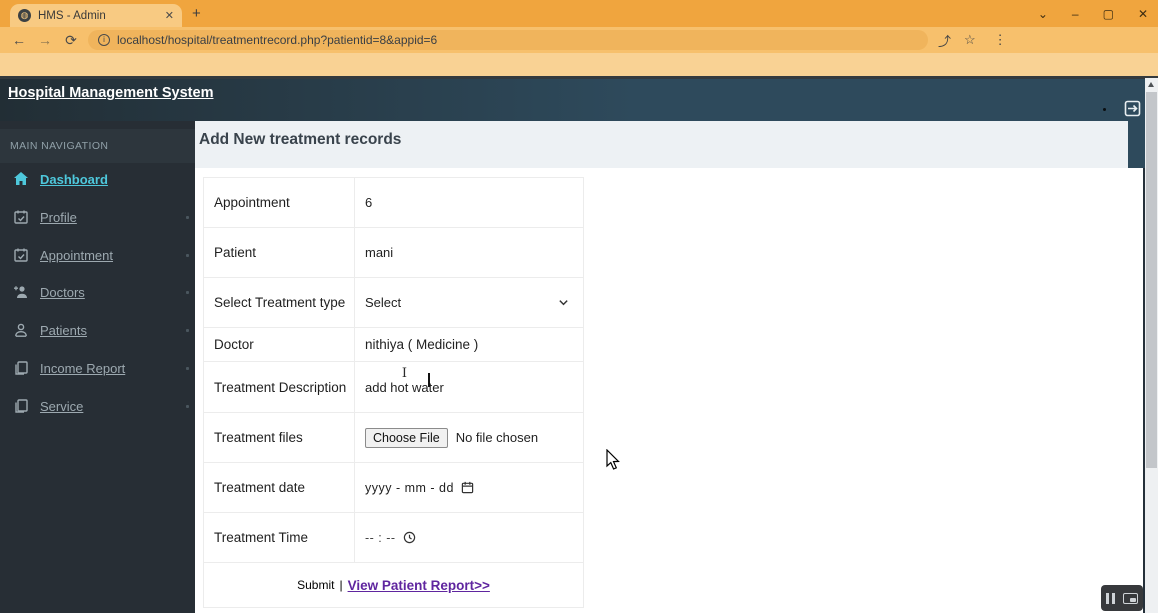 The height and width of the screenshot is (613, 1158). Describe the element at coordinates (1122, 598) in the screenshot. I see `media-control-overlay` at that location.